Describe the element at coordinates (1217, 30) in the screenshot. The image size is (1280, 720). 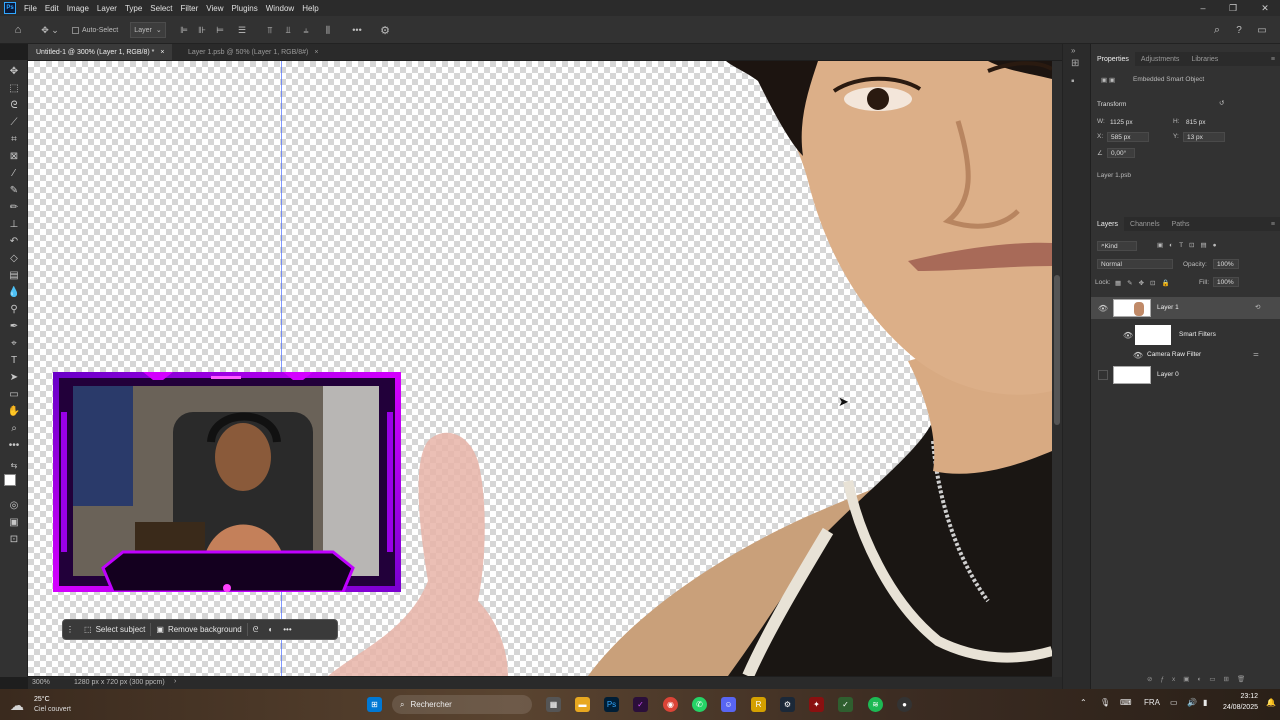
I see `search-icon: ⌕` at that location.